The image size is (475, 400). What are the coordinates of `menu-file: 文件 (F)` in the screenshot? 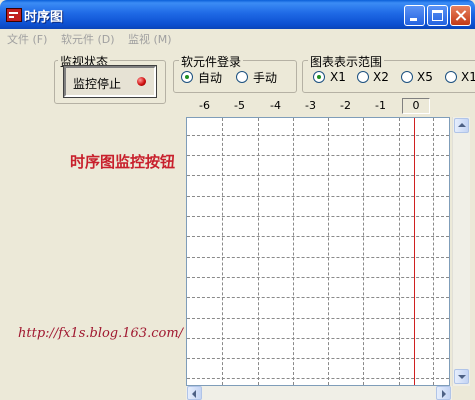 It's located at (27, 39).